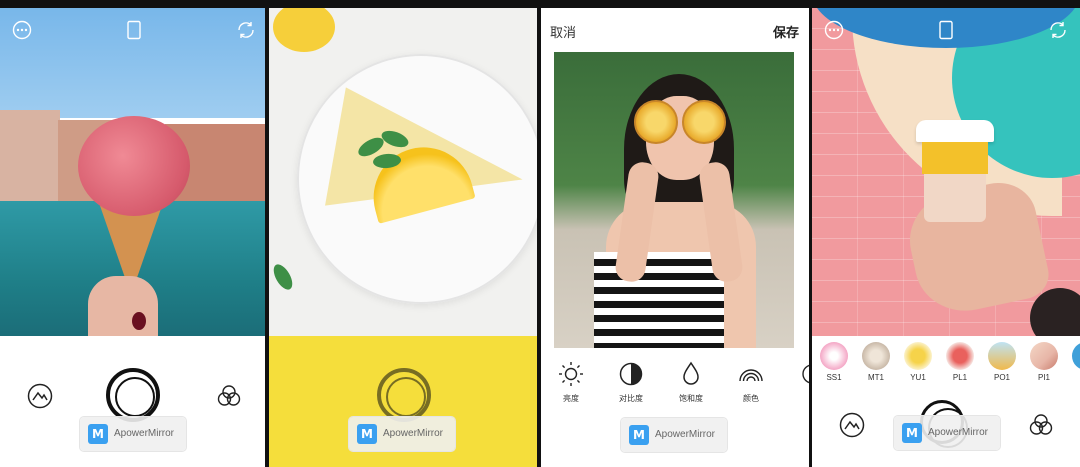  I want to click on filter-item: MT1, so click(876, 362).